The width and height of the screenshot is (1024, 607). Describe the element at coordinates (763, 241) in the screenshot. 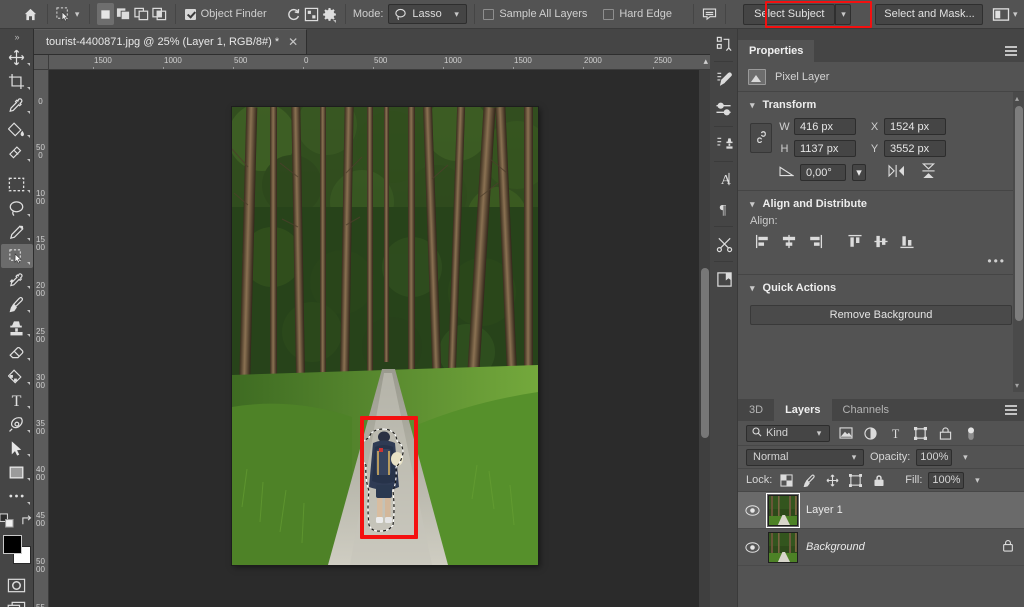

I see `align-left-edges-icon` at that location.